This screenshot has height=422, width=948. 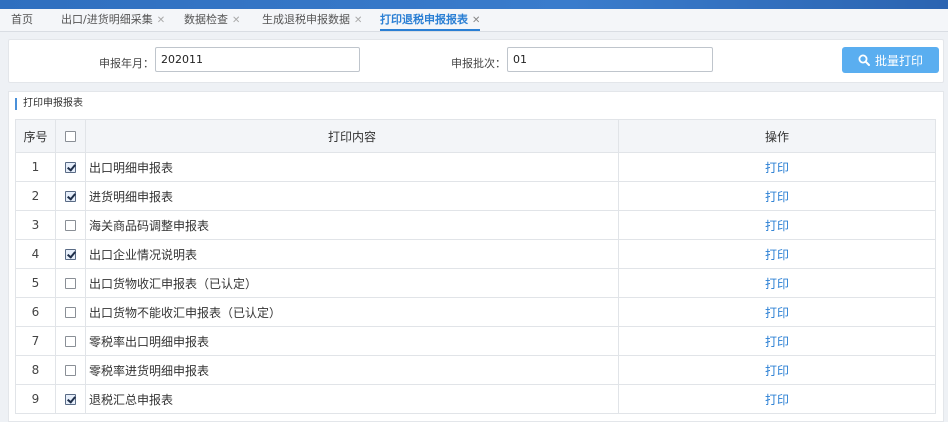 I want to click on tab-label: 打印退税申报报表, so click(x=424, y=19).